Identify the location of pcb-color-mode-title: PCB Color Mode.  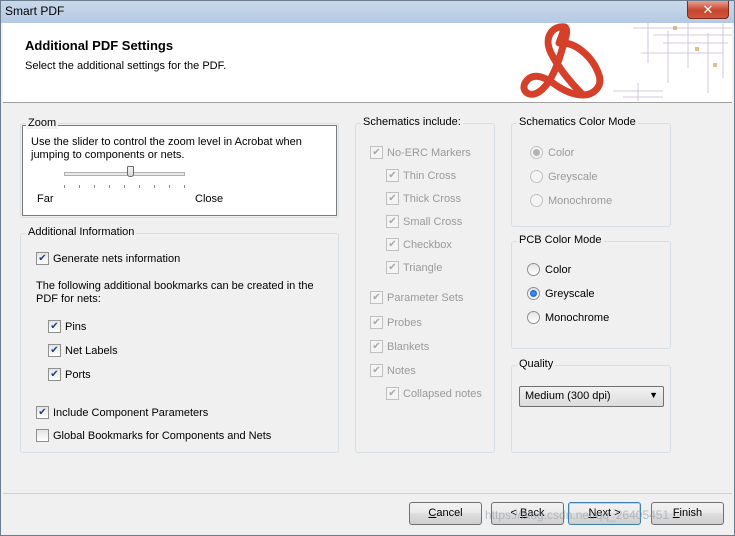
(560, 240).